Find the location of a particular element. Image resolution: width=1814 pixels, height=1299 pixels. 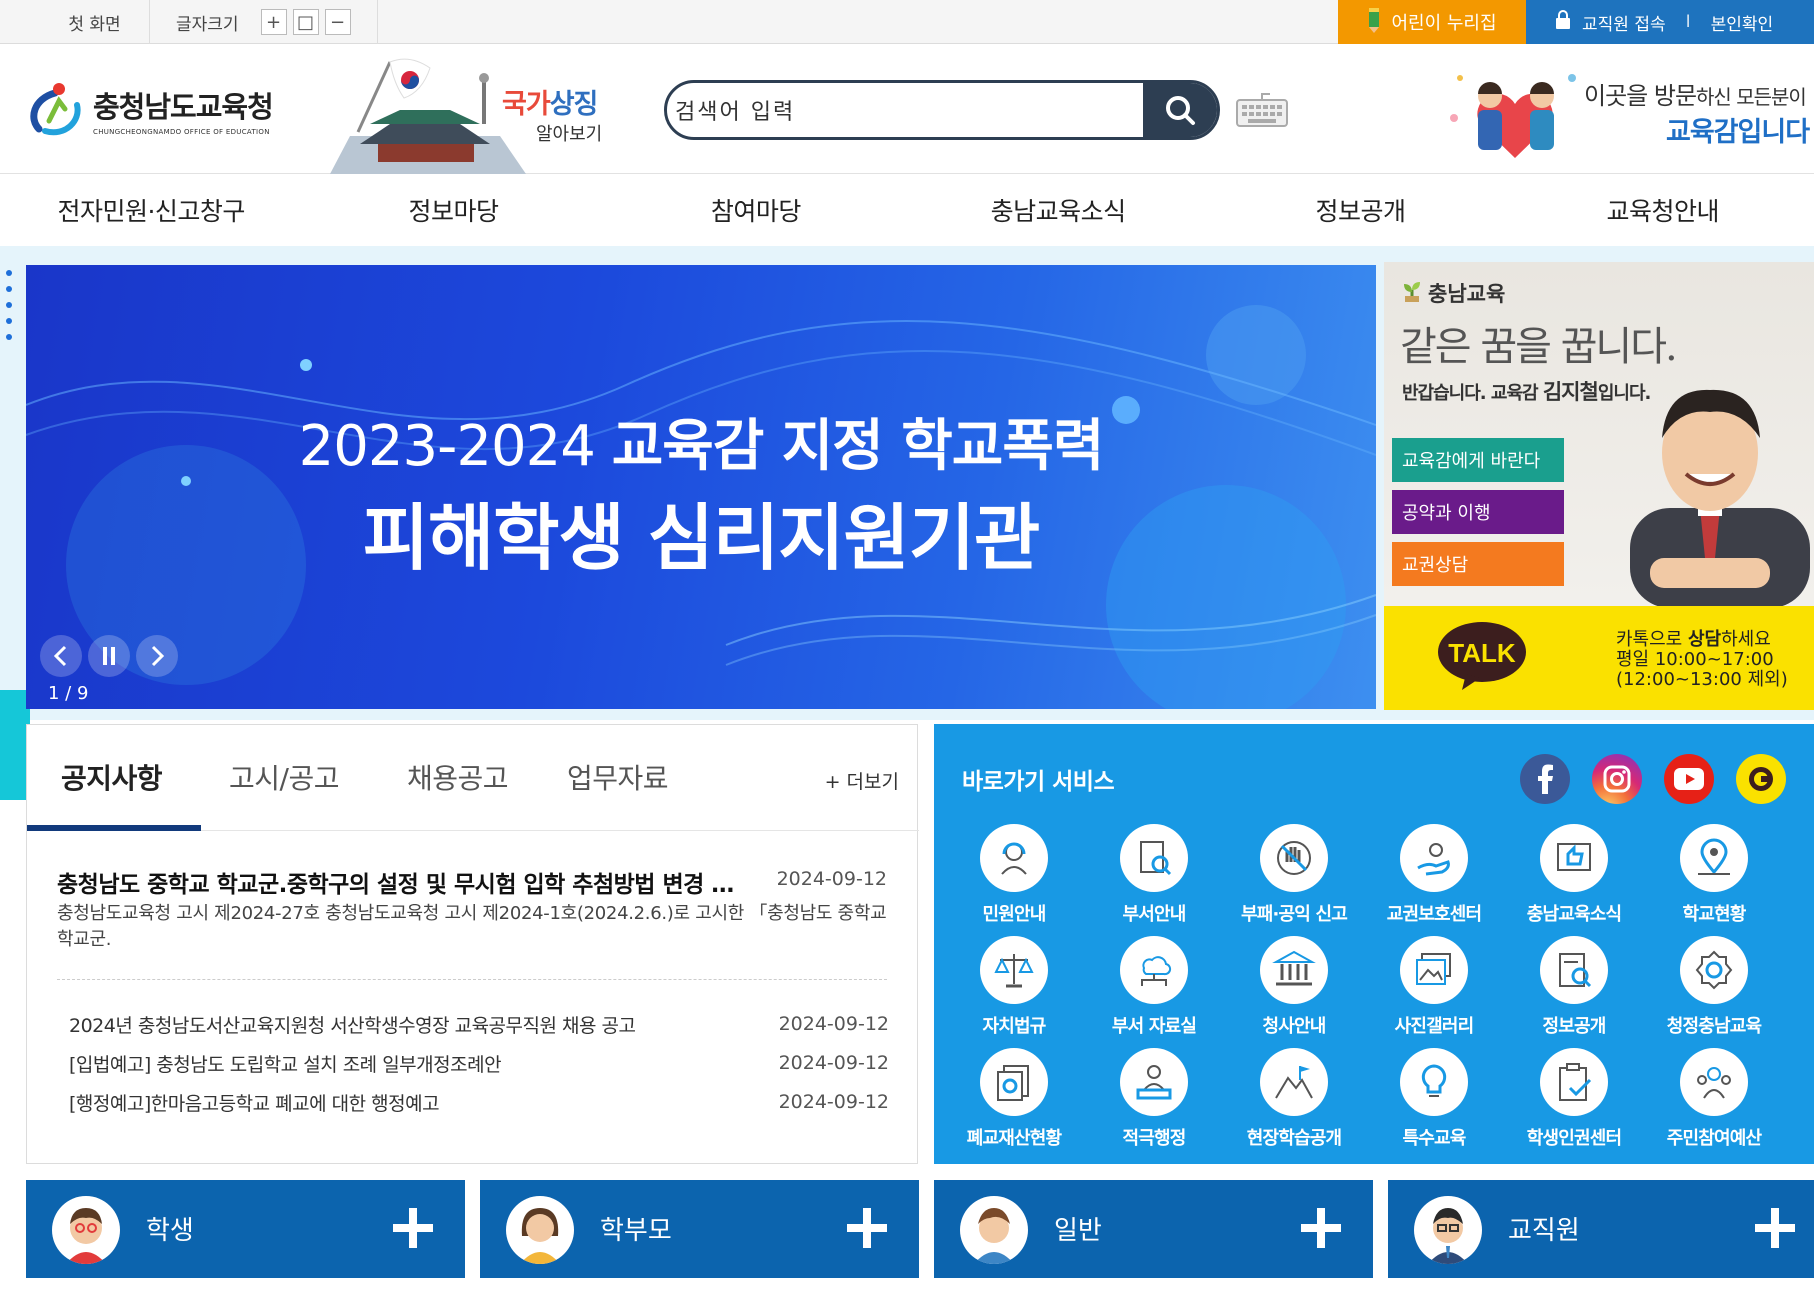

quick-building-guide: 청사안내 is located at coordinates (1294, 992).